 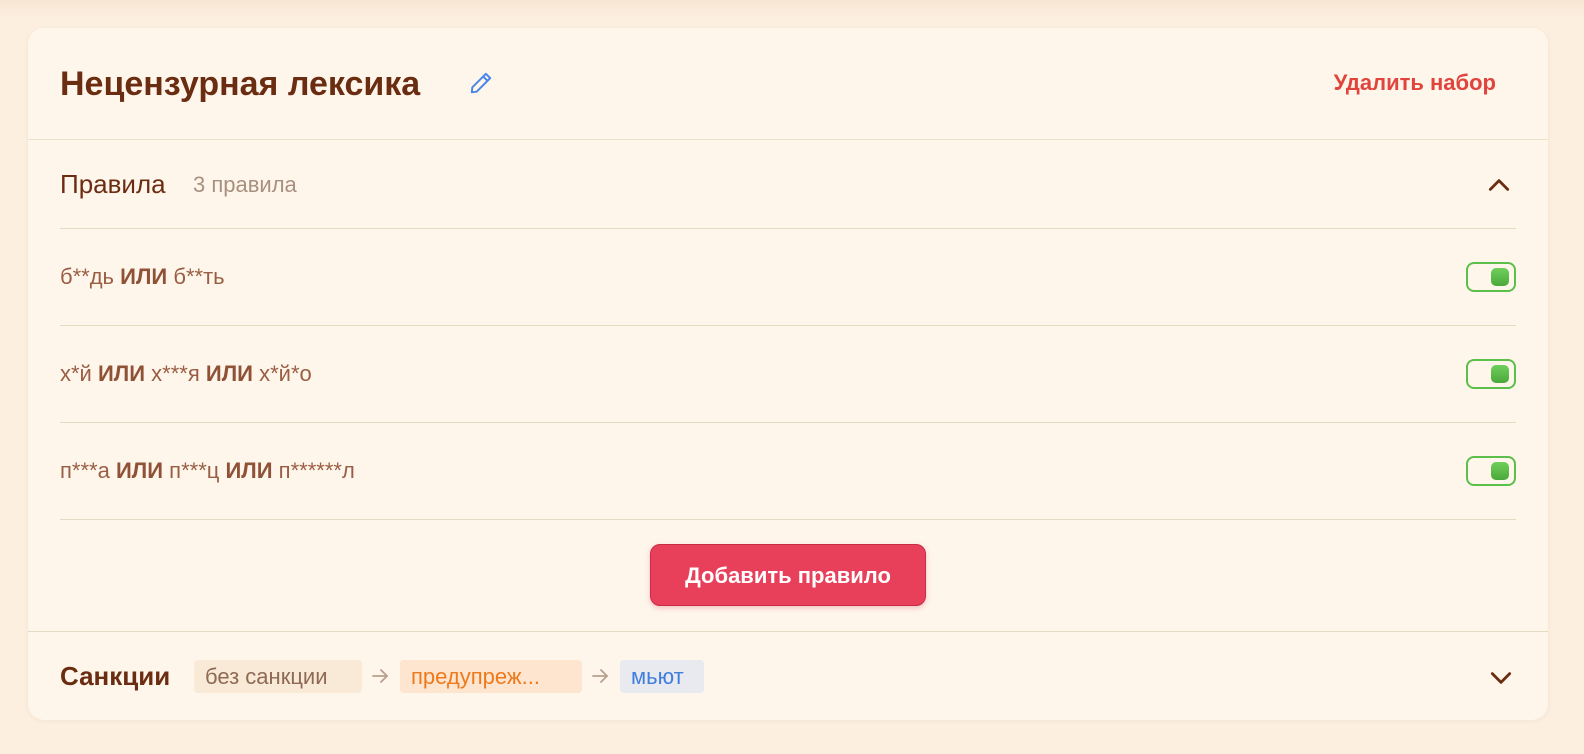 What do you see at coordinates (113, 184) in the screenshot?
I see `rules-title: Правила` at bounding box center [113, 184].